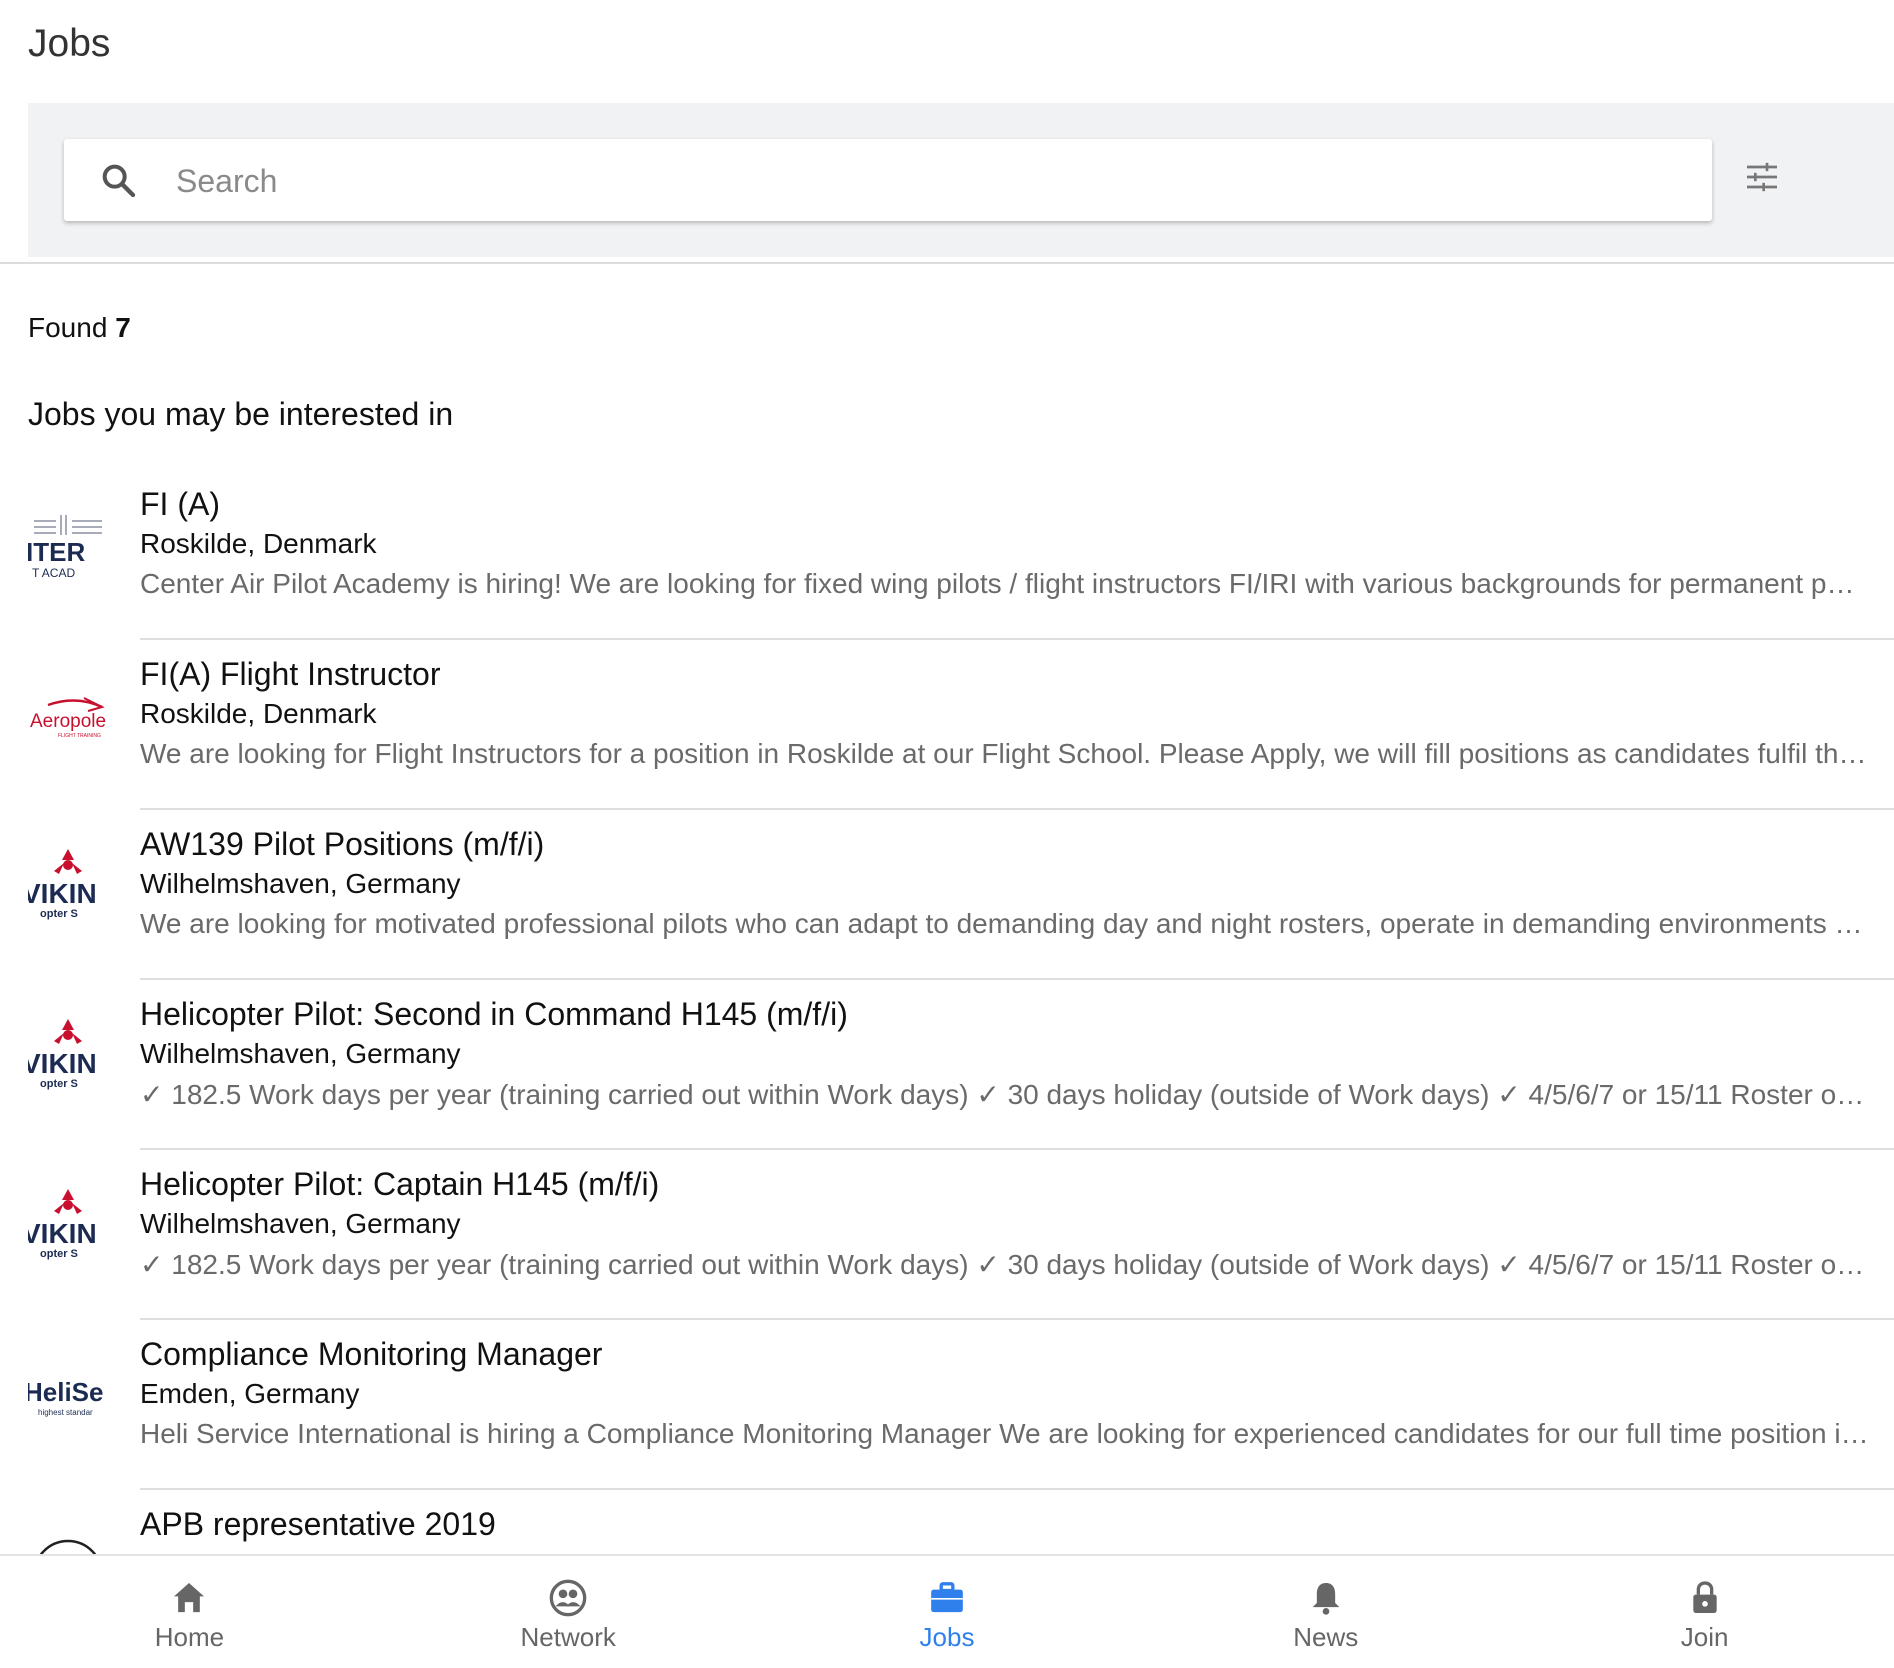  Describe the element at coordinates (65, 1412) in the screenshot. I see `svg-text: highest standar` at that location.